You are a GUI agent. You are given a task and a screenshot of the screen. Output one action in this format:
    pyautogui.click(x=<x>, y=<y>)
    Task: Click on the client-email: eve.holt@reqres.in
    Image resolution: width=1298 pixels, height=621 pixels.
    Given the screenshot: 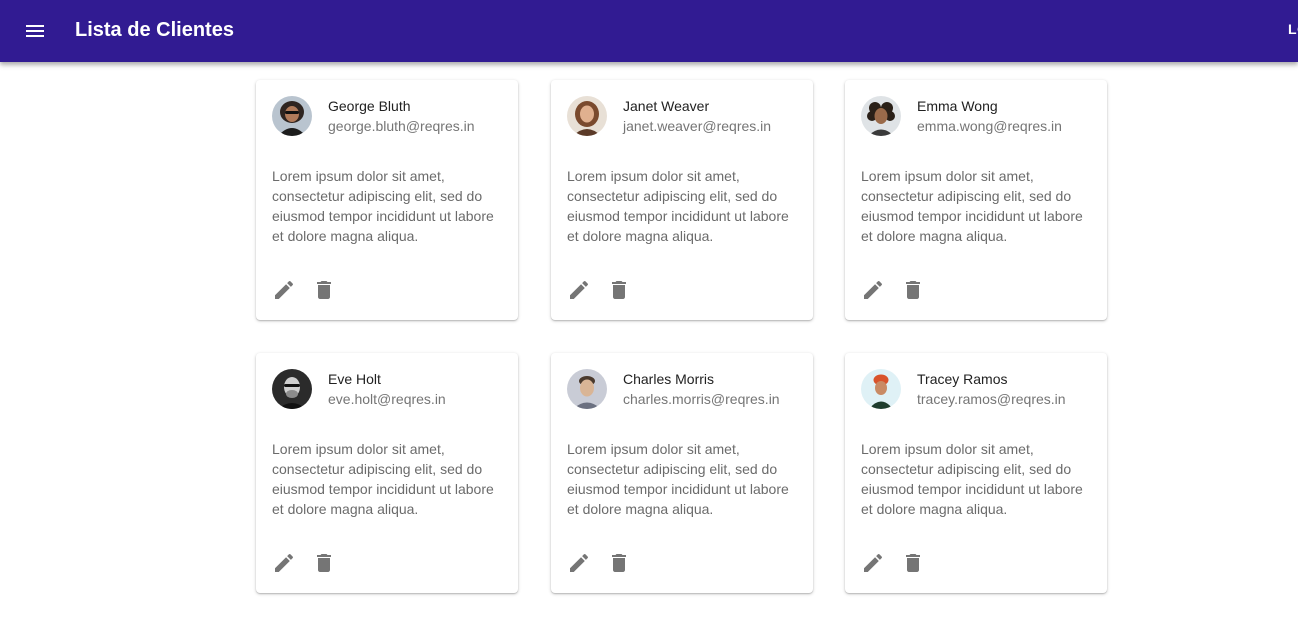 What is the action you would take?
    pyautogui.click(x=387, y=399)
    